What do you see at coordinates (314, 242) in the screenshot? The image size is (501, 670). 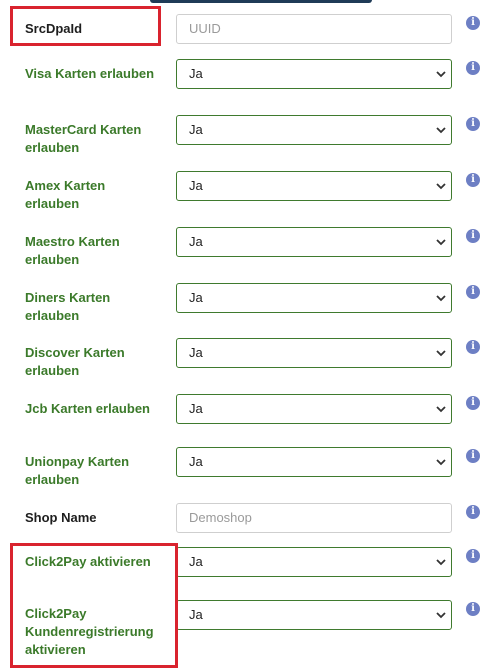 I see `maestro-select: Ja` at bounding box center [314, 242].